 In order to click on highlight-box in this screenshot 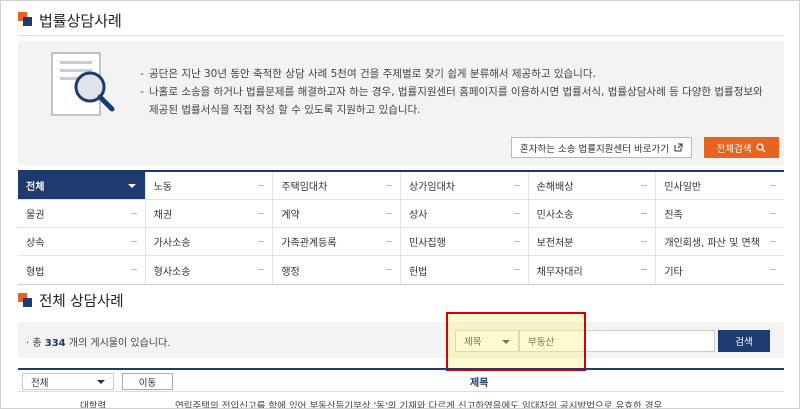, I will do `click(516, 341)`.